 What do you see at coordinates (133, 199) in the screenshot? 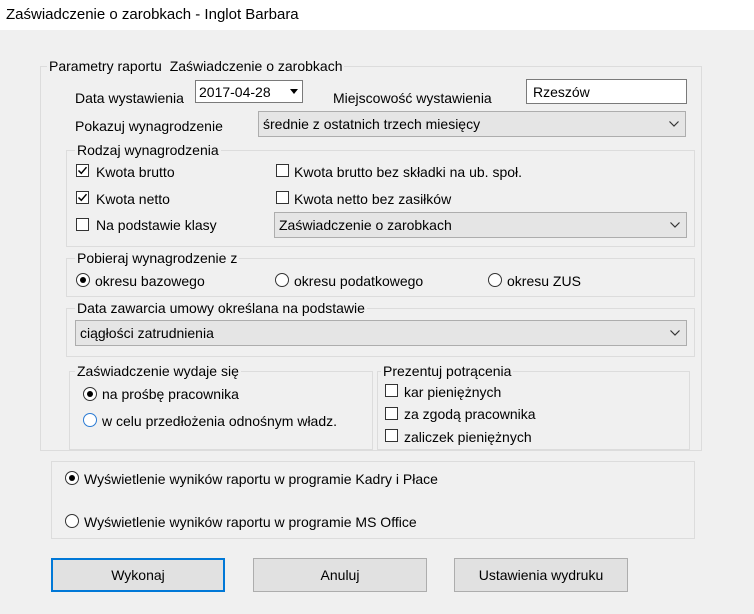
I see `net-label: Kwota netto` at bounding box center [133, 199].